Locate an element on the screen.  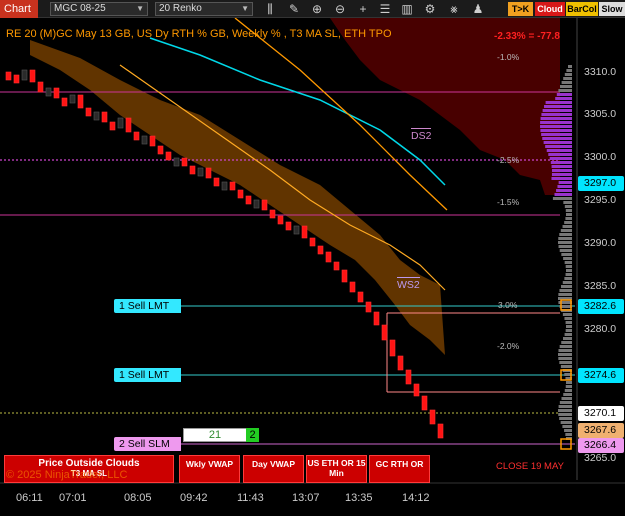
sell-limit-price-tag: 3282.6 is located at coordinates (601, 306).